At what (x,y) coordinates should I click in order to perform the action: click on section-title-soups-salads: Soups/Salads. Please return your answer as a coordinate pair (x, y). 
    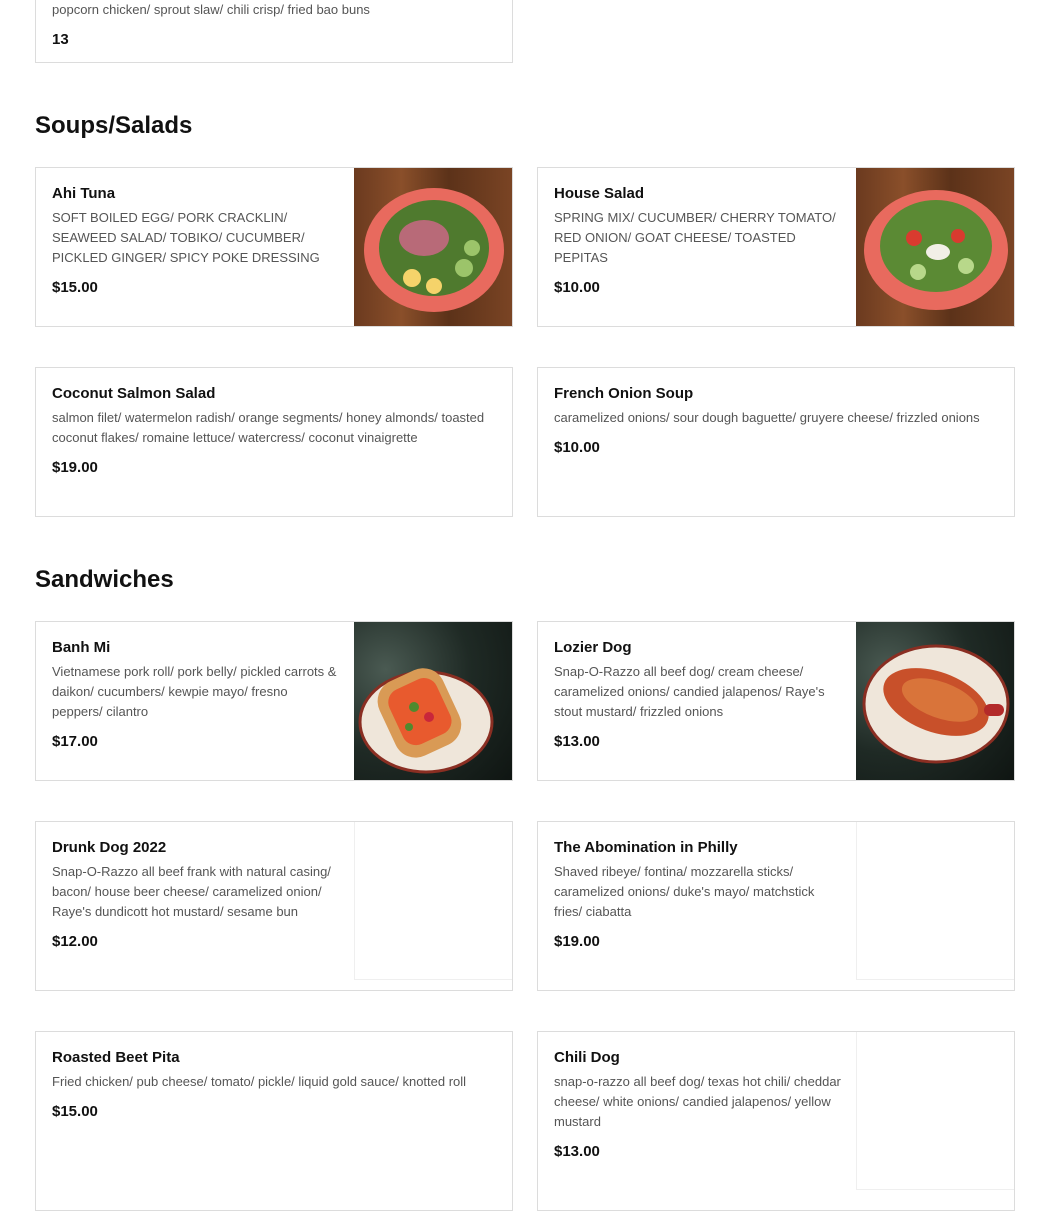
    Looking at the image, I should click on (114, 125).